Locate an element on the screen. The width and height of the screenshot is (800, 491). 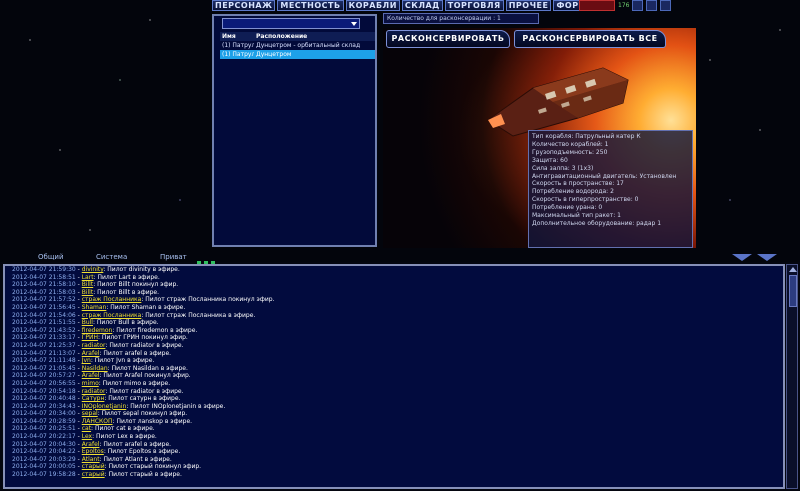
nav-warehouse: СКЛАД is located at coordinates (422, 5).